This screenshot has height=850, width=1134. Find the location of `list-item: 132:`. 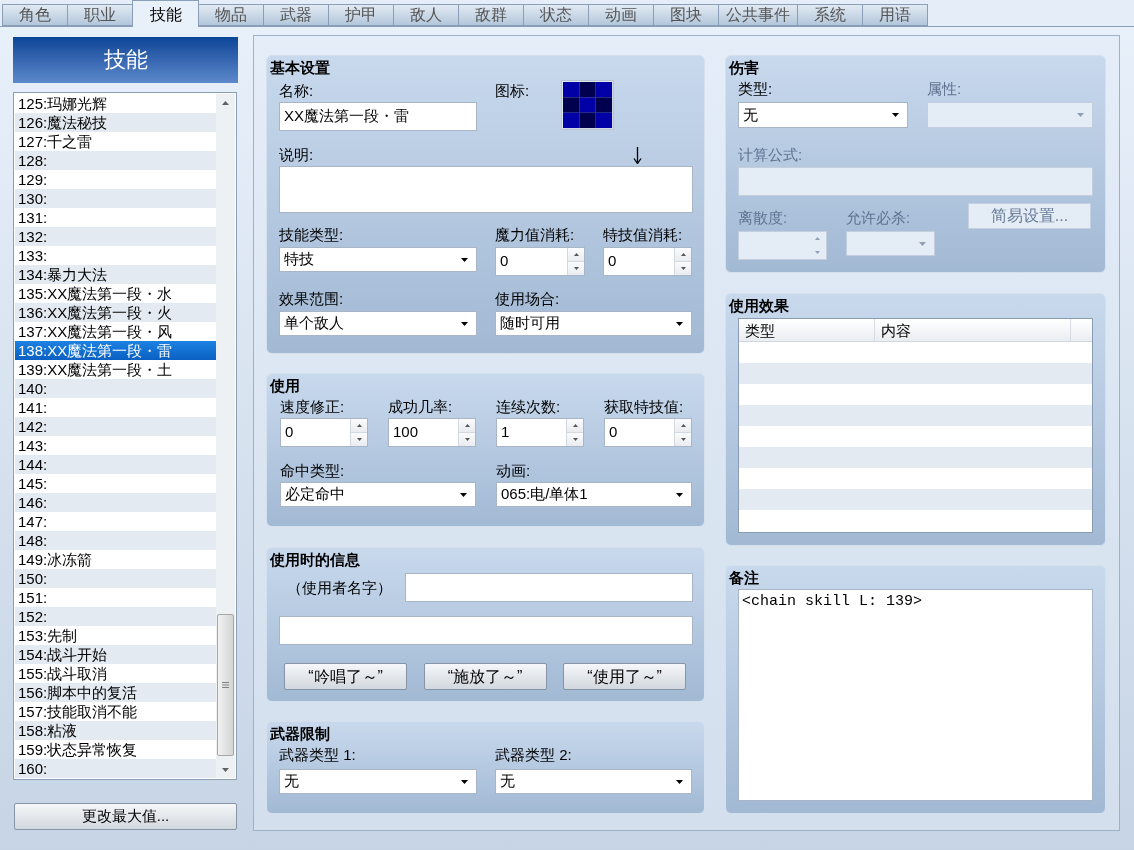

list-item: 132: is located at coordinates (115, 236).